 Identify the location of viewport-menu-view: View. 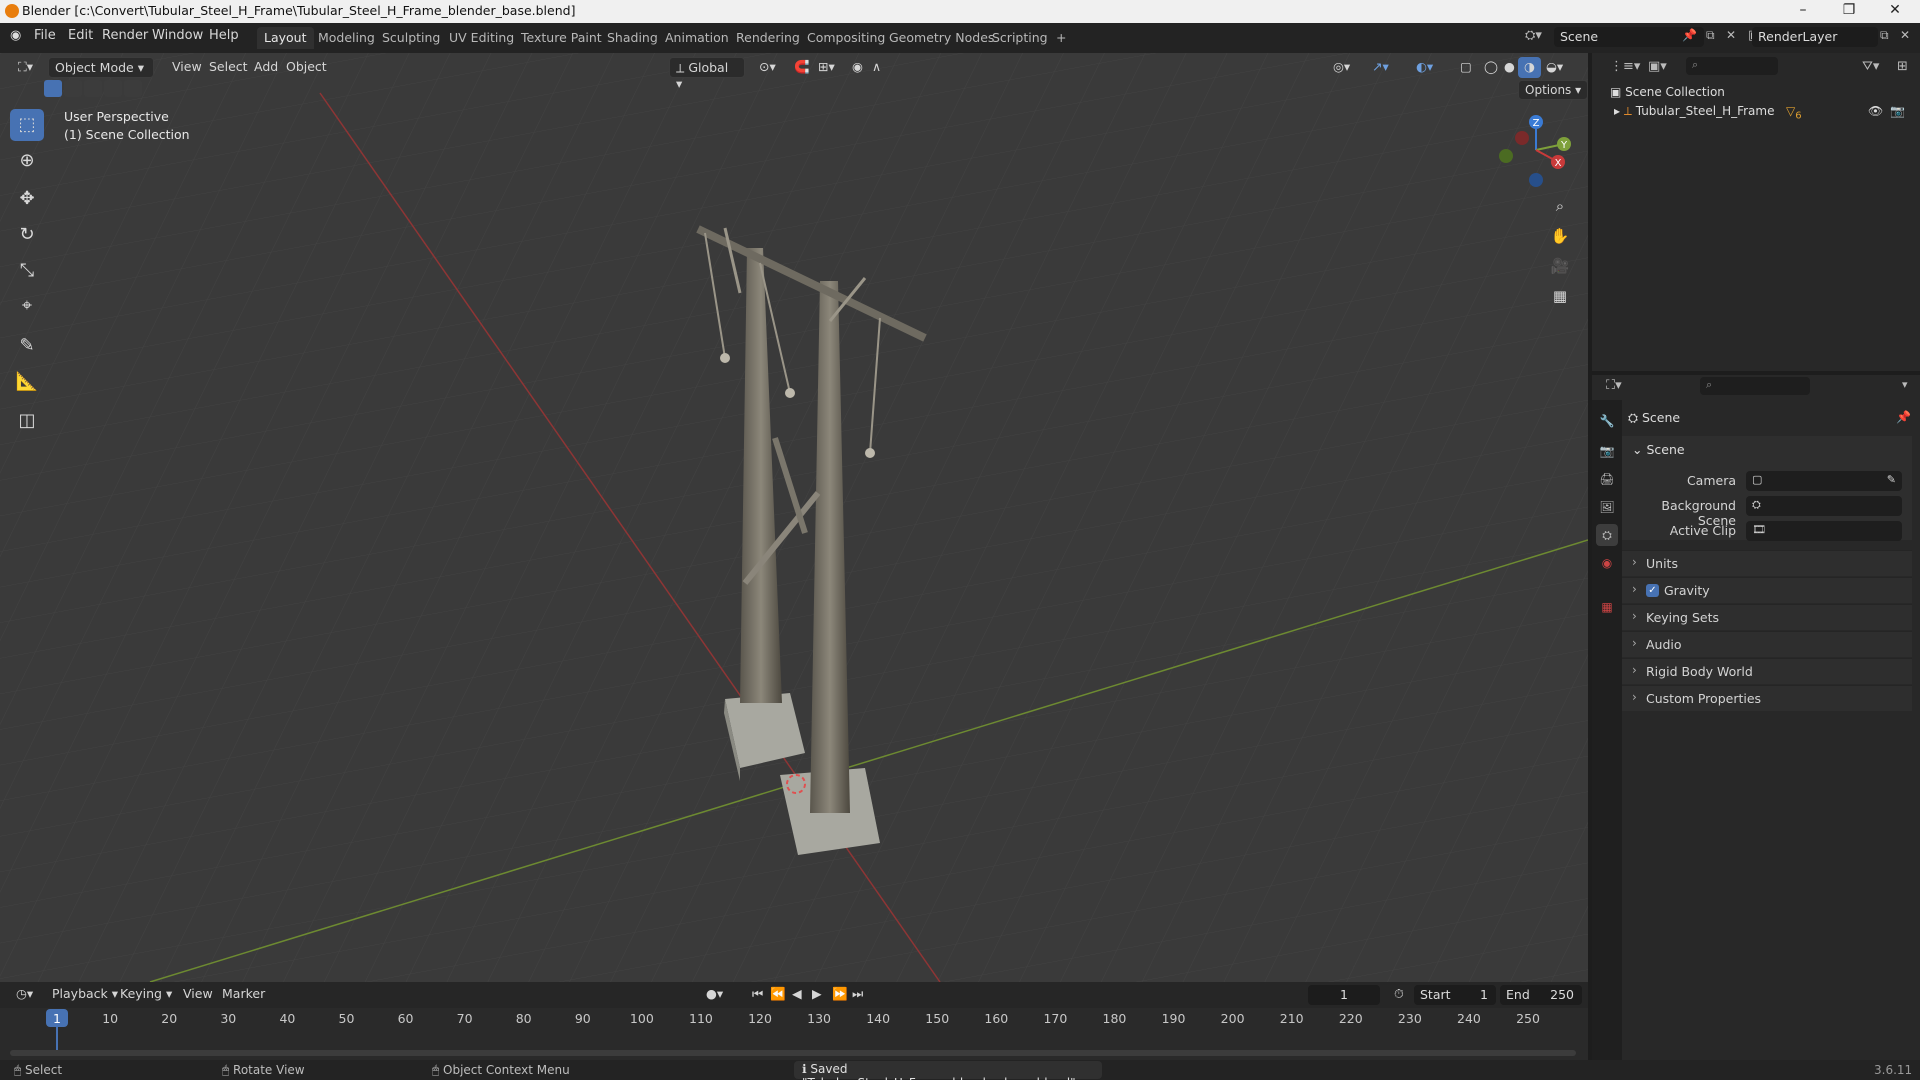
(187, 67).